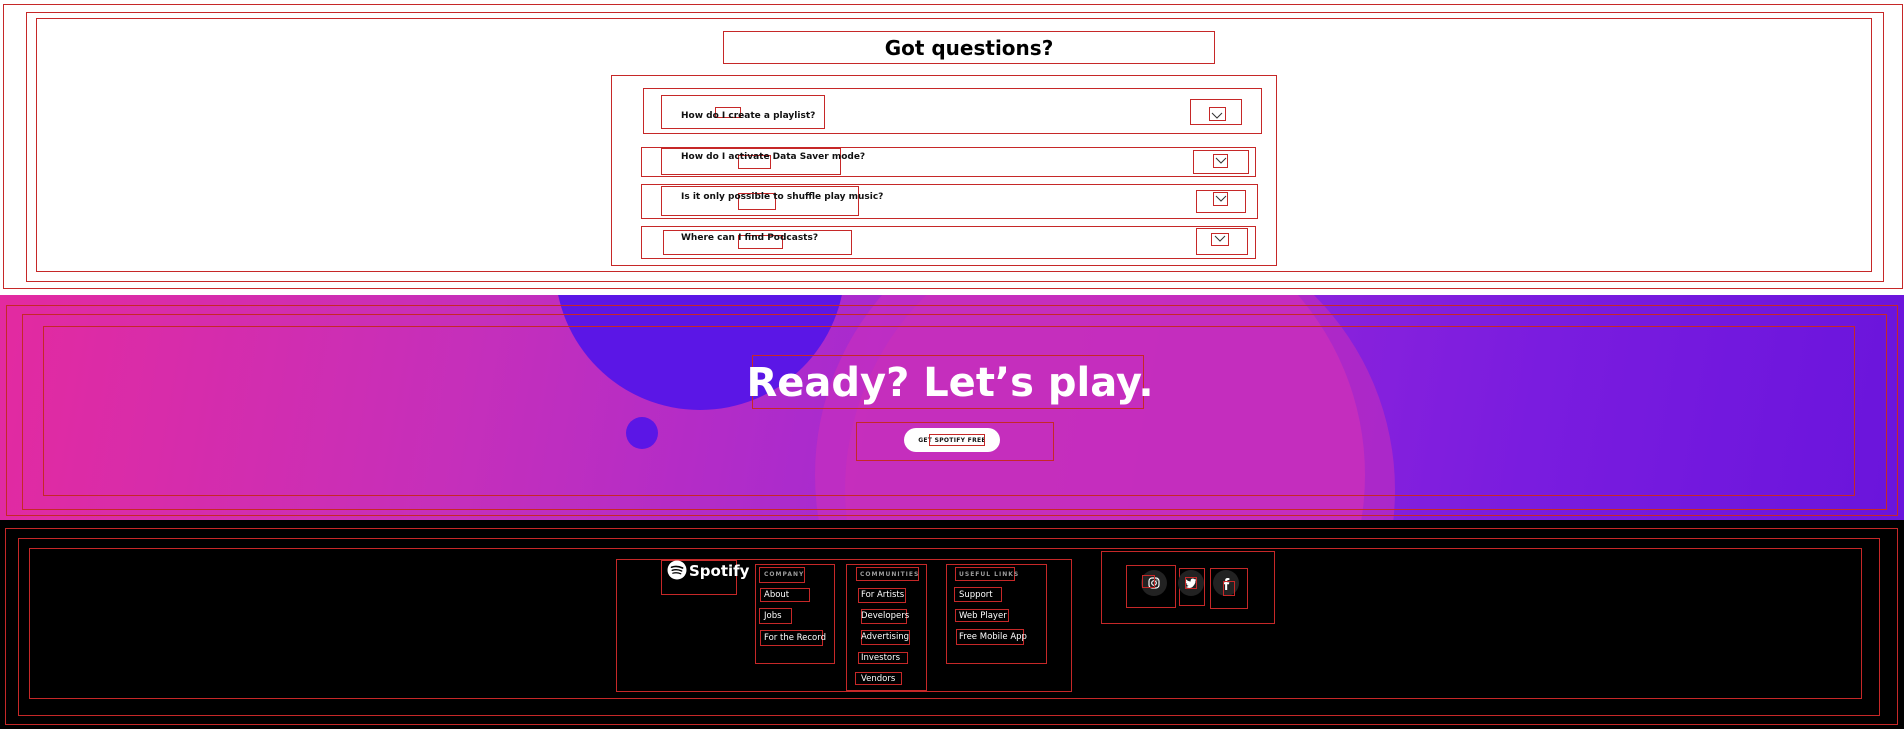  What do you see at coordinates (983, 616) in the screenshot?
I see `footer-link-web-player: Web Player` at bounding box center [983, 616].